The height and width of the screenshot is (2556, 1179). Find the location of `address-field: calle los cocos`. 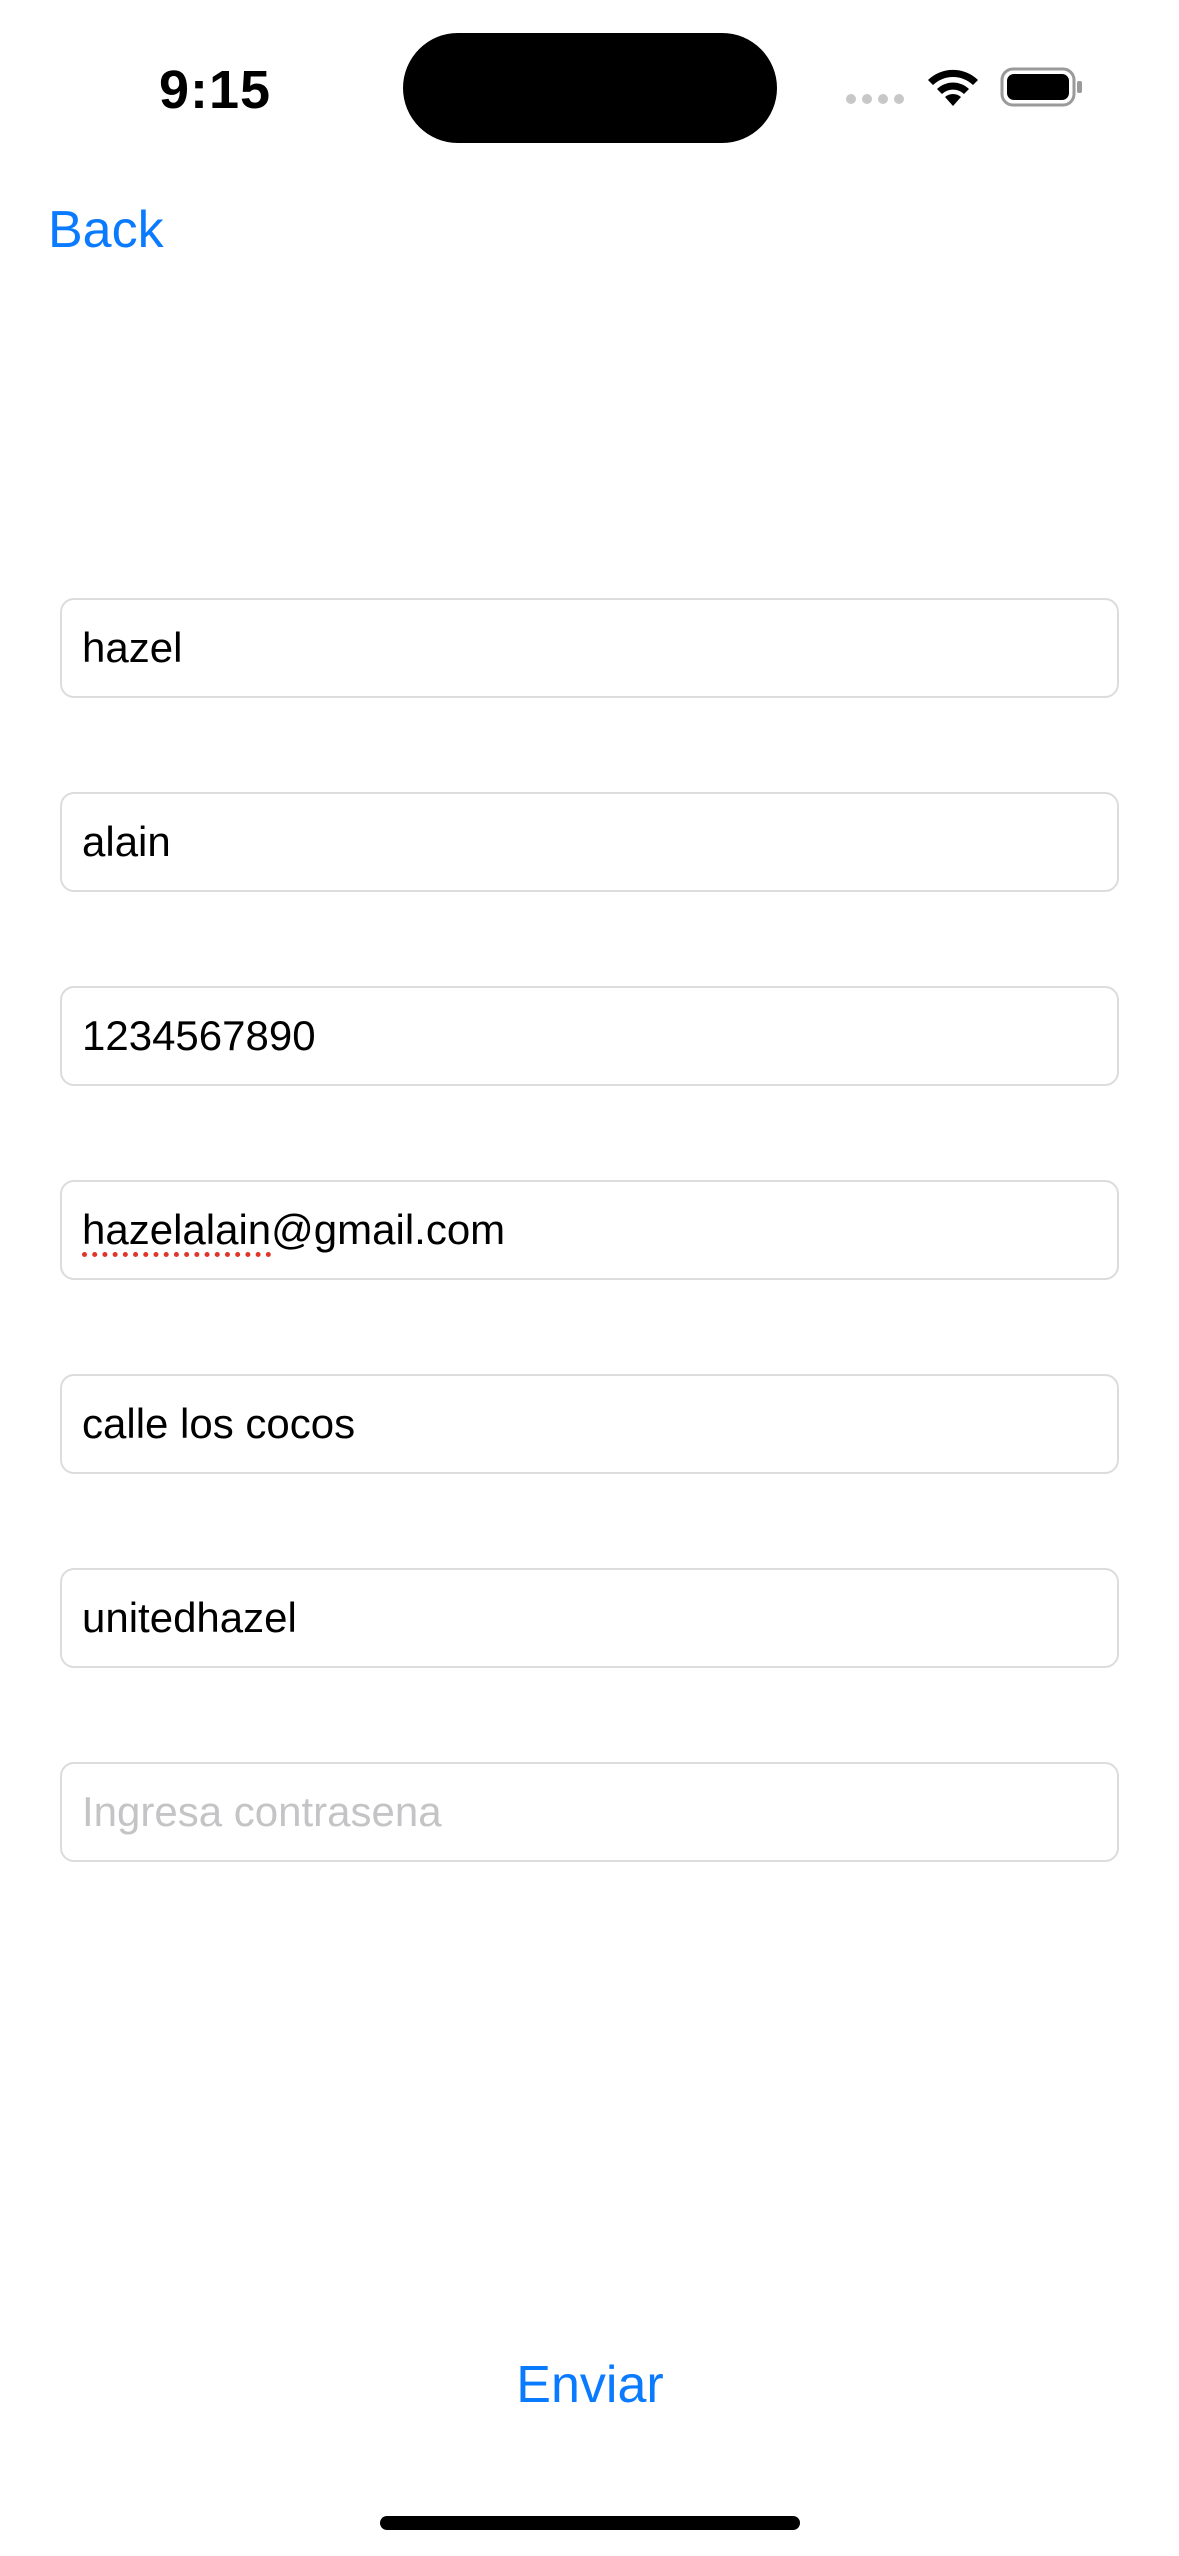

address-field: calle los cocos is located at coordinates (589, 1424).